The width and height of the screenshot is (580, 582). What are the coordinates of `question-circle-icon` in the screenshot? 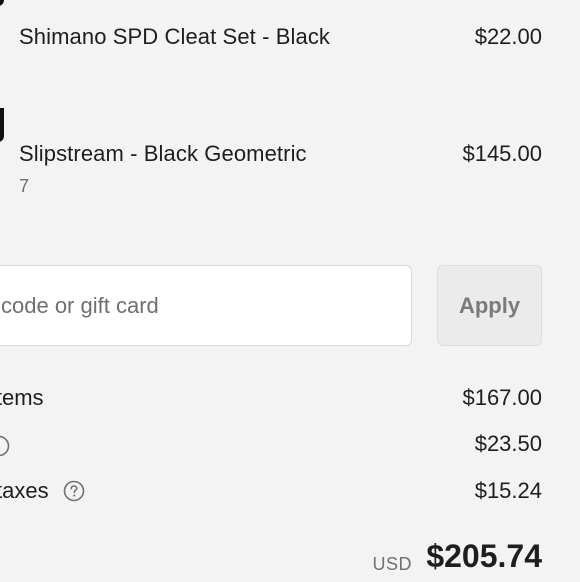 It's located at (74, 491).